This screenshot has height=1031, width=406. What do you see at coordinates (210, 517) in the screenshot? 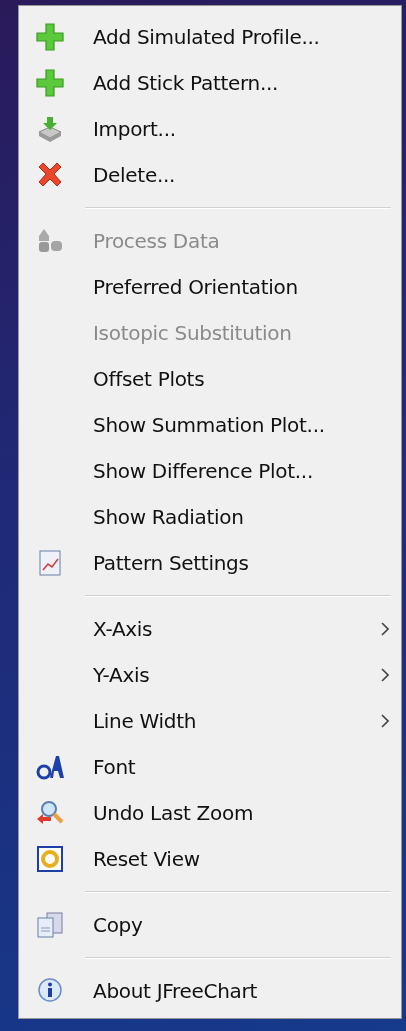
I see `menu-item: Show Radiation` at bounding box center [210, 517].